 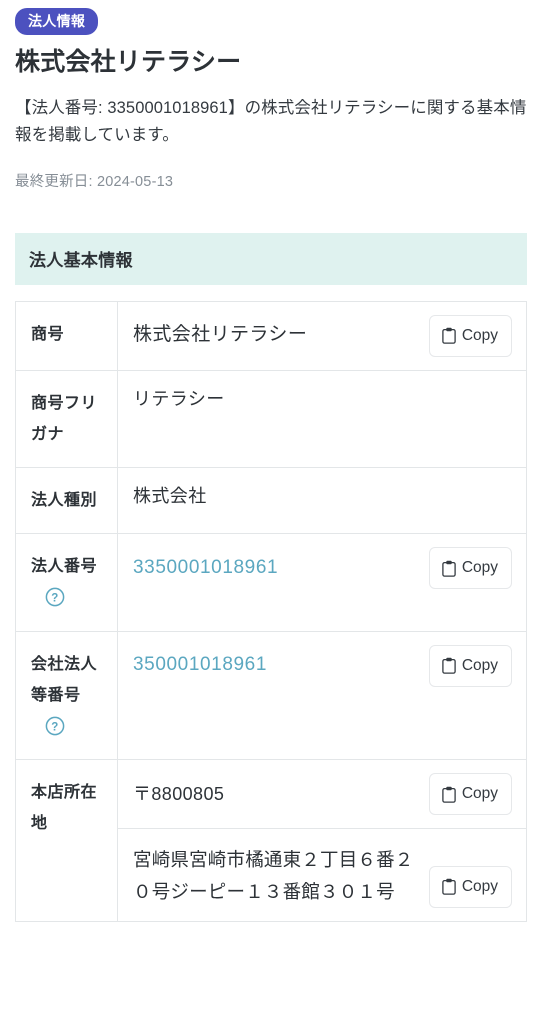 I want to click on row-label-company-number: 会社法人等番号 ?, so click(x=66, y=695).